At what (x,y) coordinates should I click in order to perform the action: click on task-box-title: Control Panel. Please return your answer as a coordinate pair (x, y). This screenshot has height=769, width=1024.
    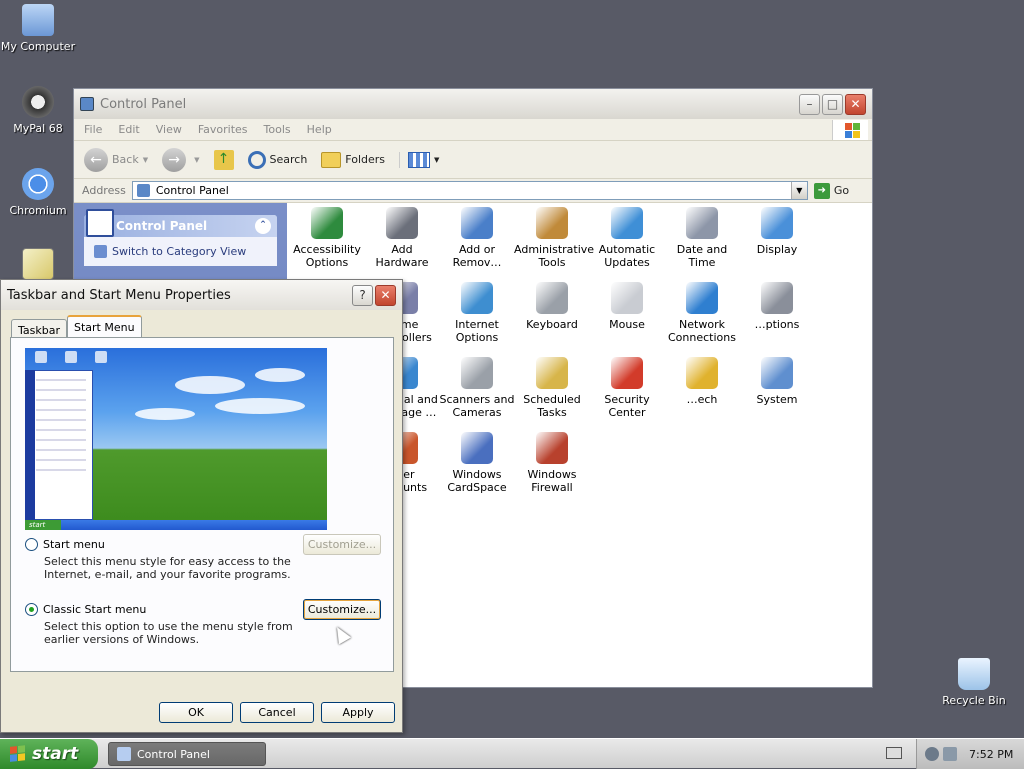
    Looking at the image, I should click on (162, 226).